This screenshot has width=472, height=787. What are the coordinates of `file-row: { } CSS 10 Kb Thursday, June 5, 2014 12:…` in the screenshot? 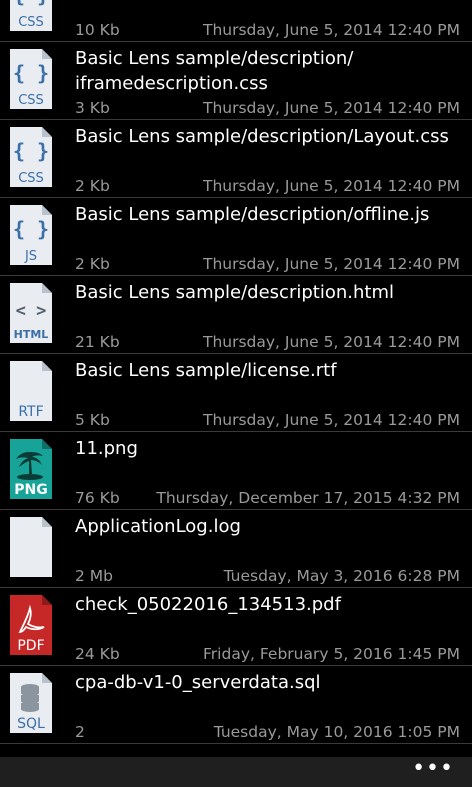 It's located at (236, 21).